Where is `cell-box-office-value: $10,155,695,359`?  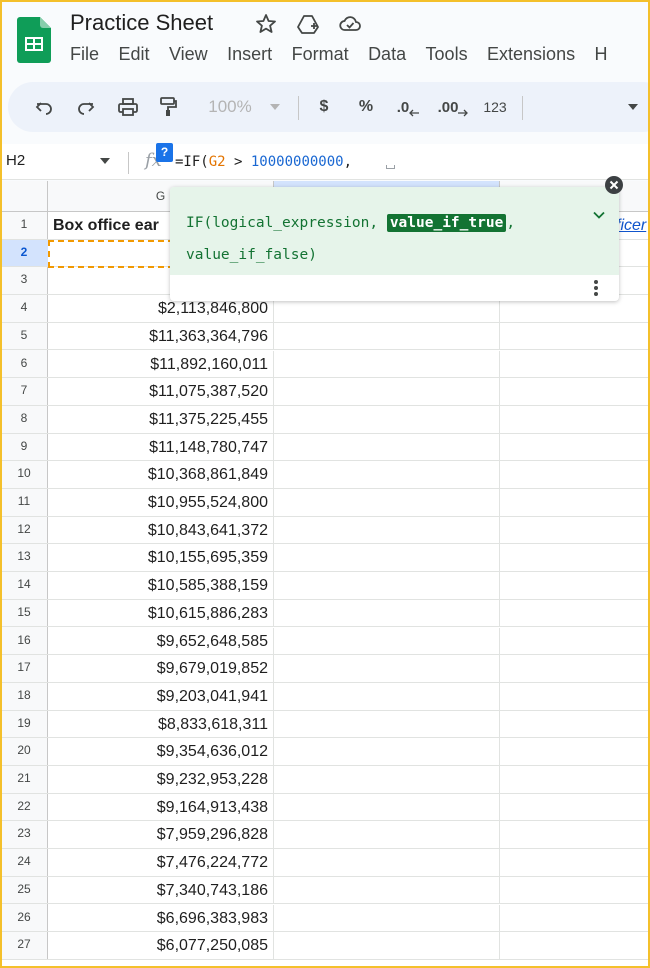 cell-box-office-value: $10,155,695,359 is located at coordinates (161, 558).